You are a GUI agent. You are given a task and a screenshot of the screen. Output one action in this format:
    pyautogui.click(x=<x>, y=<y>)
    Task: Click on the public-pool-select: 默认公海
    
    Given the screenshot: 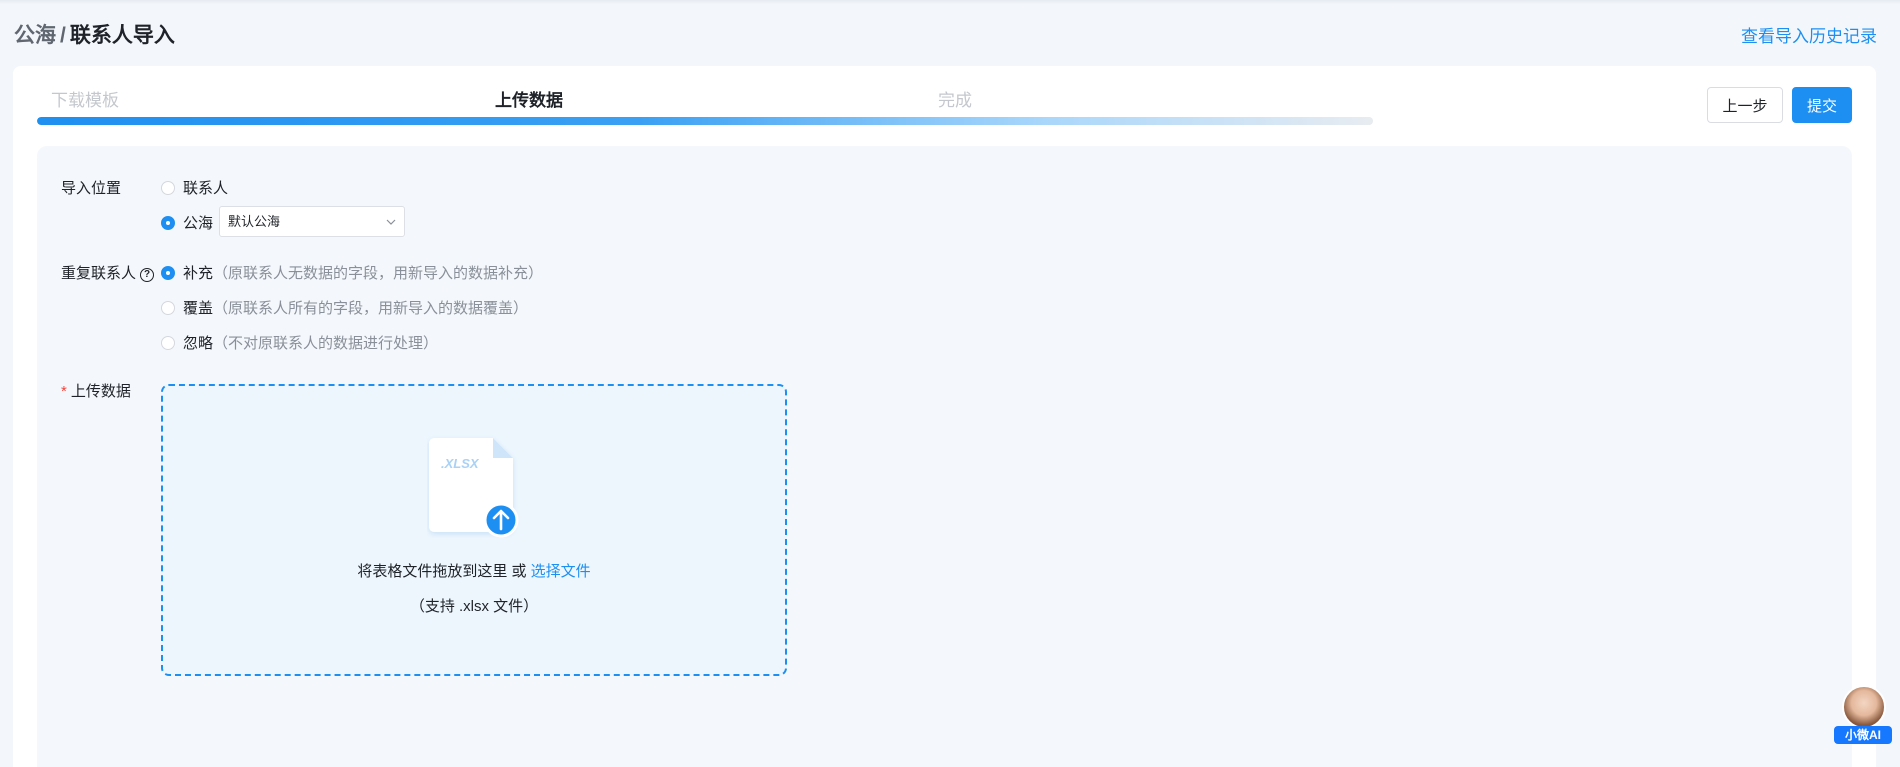 What is the action you would take?
    pyautogui.click(x=312, y=221)
    